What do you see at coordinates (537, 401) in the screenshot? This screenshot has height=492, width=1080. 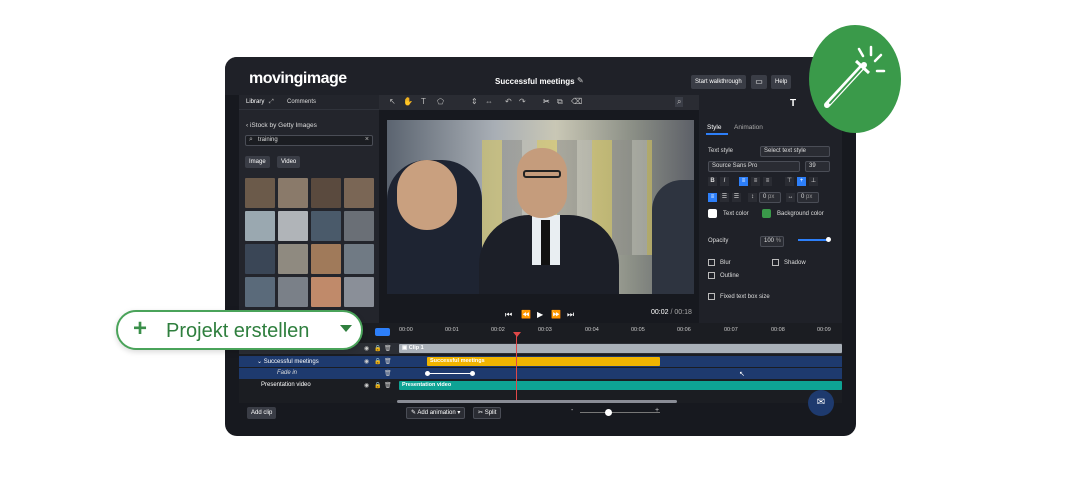 I see `timeline-scrollbar` at bounding box center [537, 401].